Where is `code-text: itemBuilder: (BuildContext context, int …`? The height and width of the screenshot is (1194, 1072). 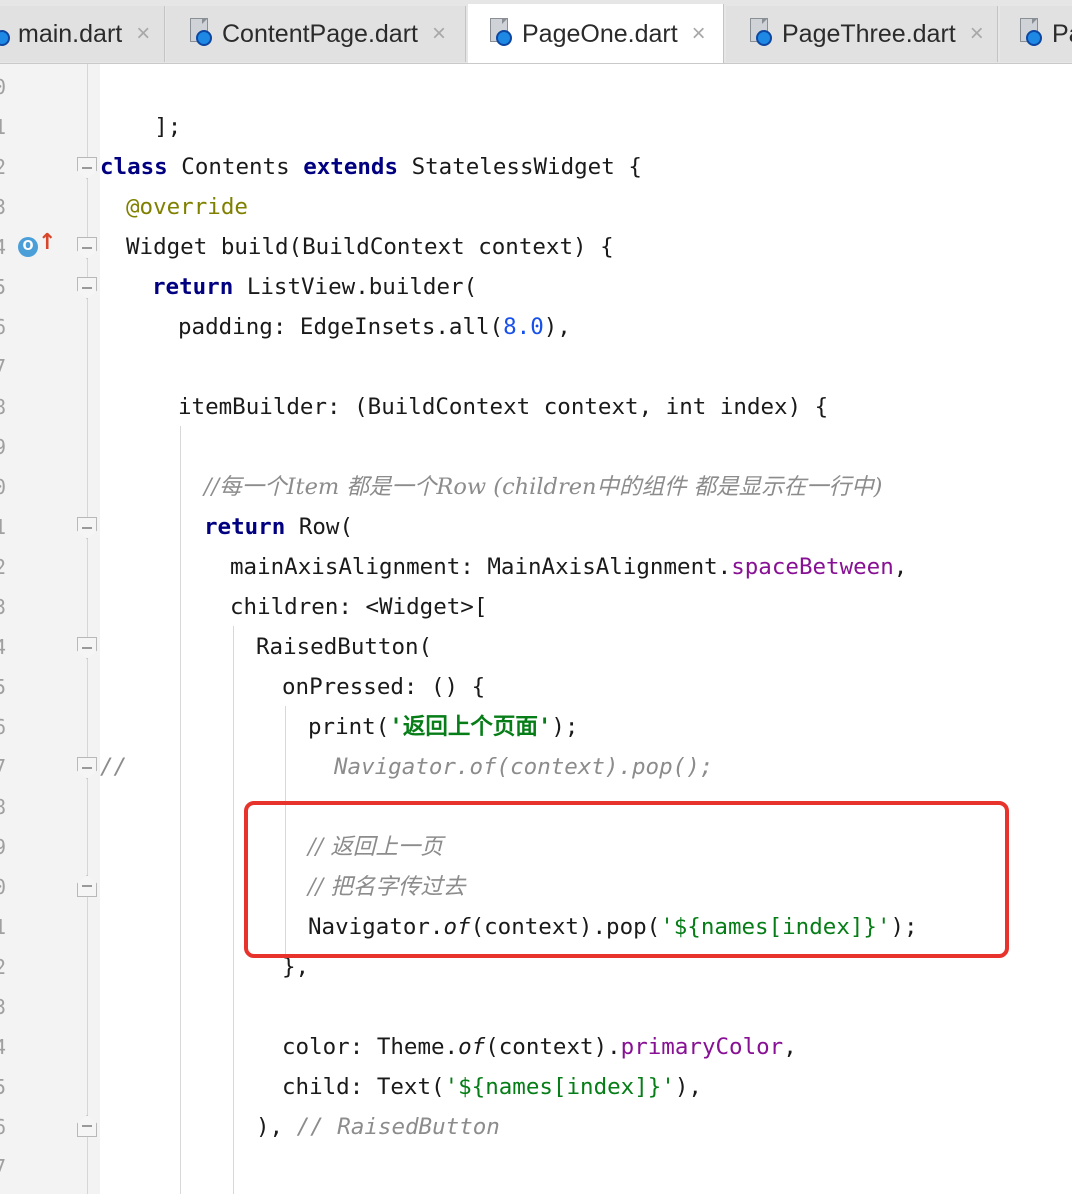
code-text: itemBuilder: (BuildContext context, int … is located at coordinates (503, 407).